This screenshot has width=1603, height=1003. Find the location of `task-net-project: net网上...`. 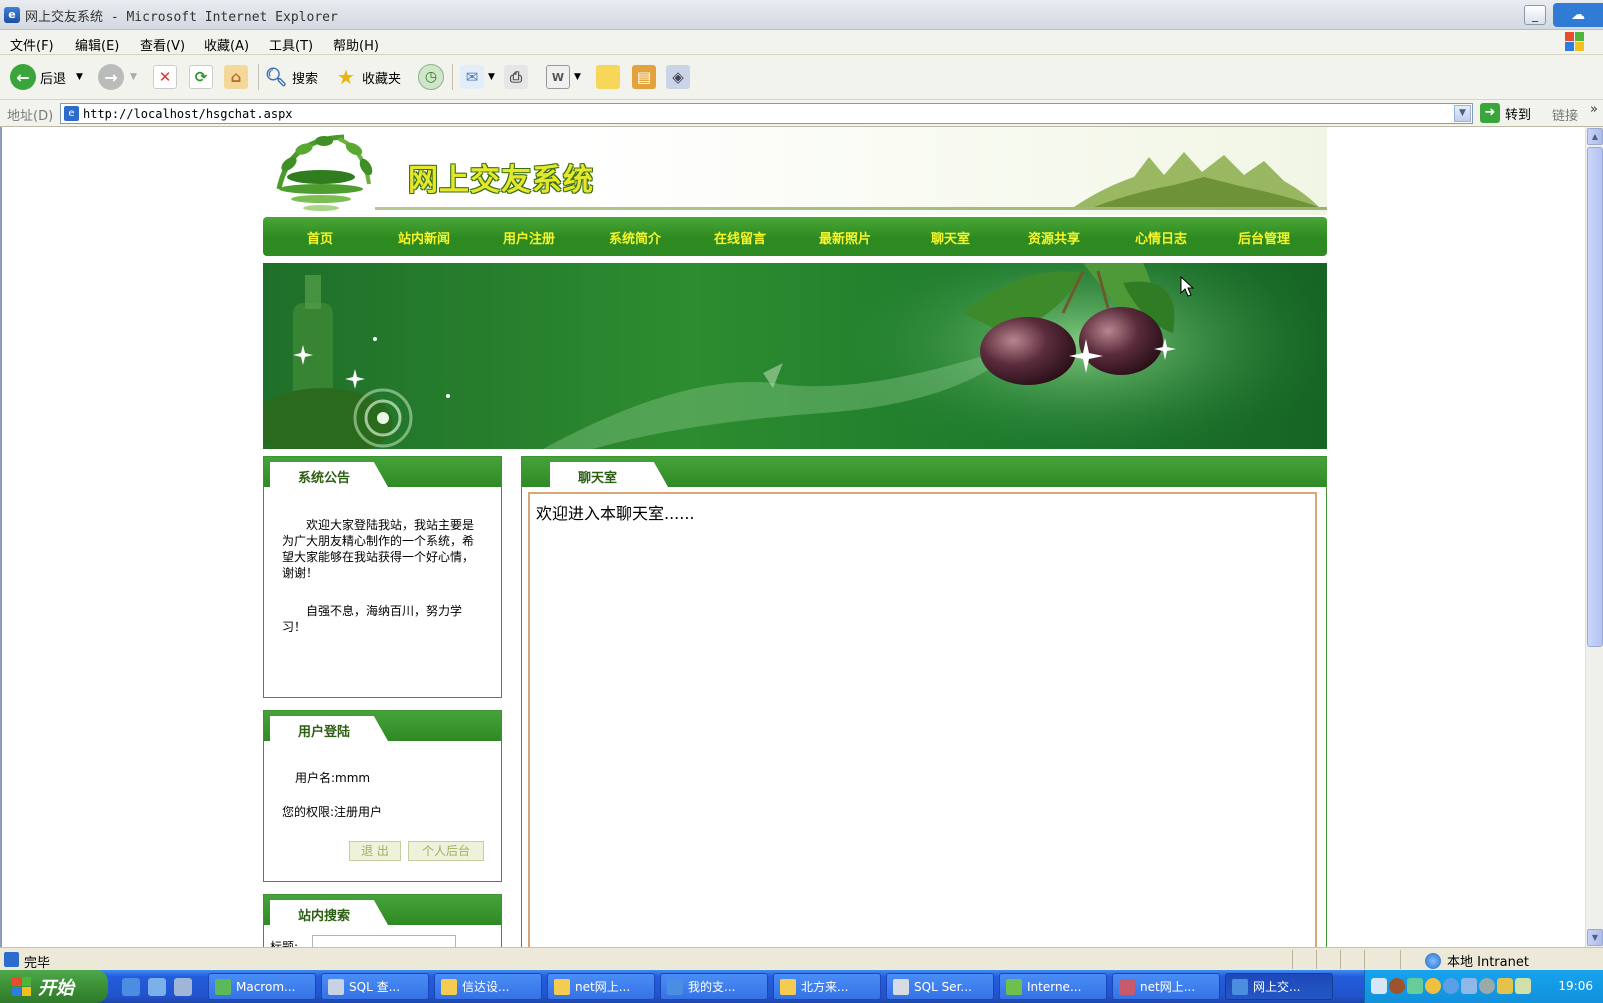

task-net-project: net网上... is located at coordinates (1166, 986).